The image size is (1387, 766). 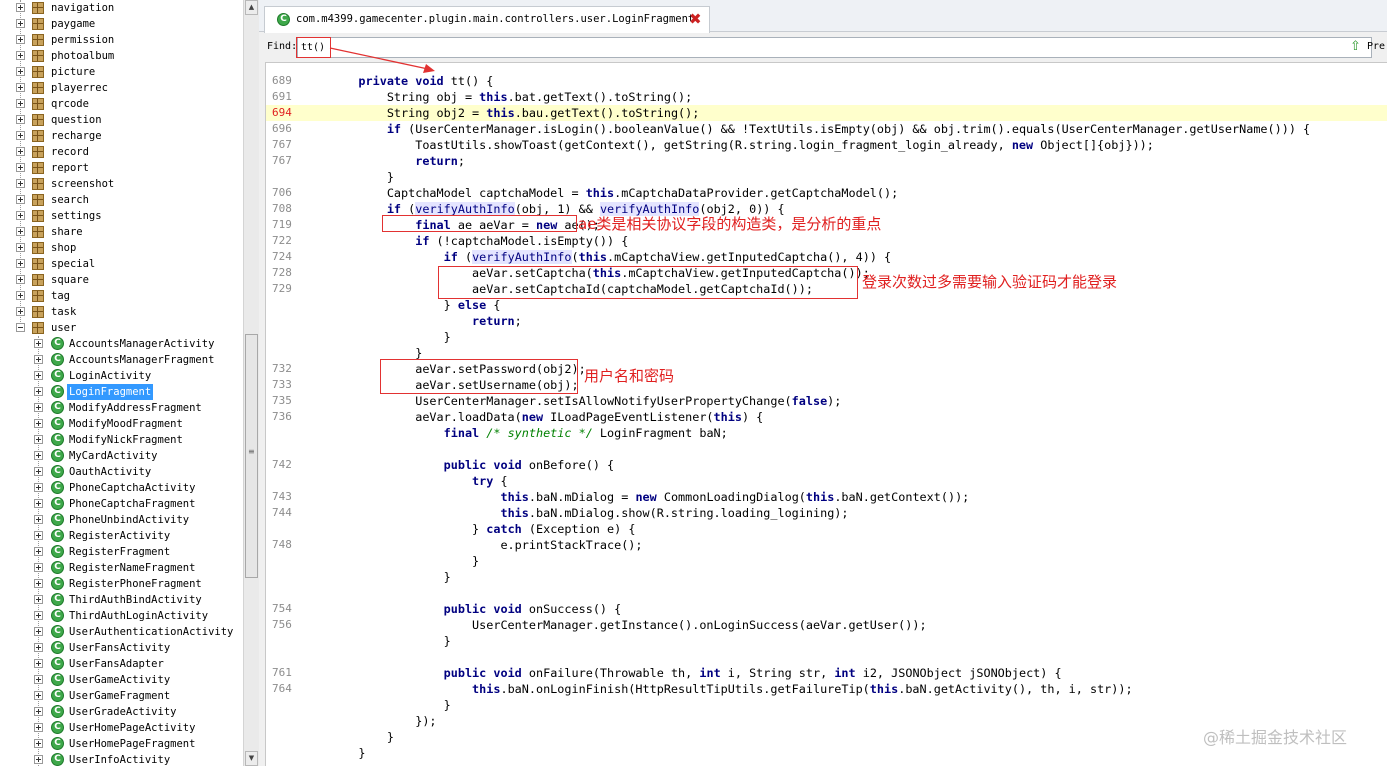 I want to click on prev-button: Pre, so click(x=1376, y=46).